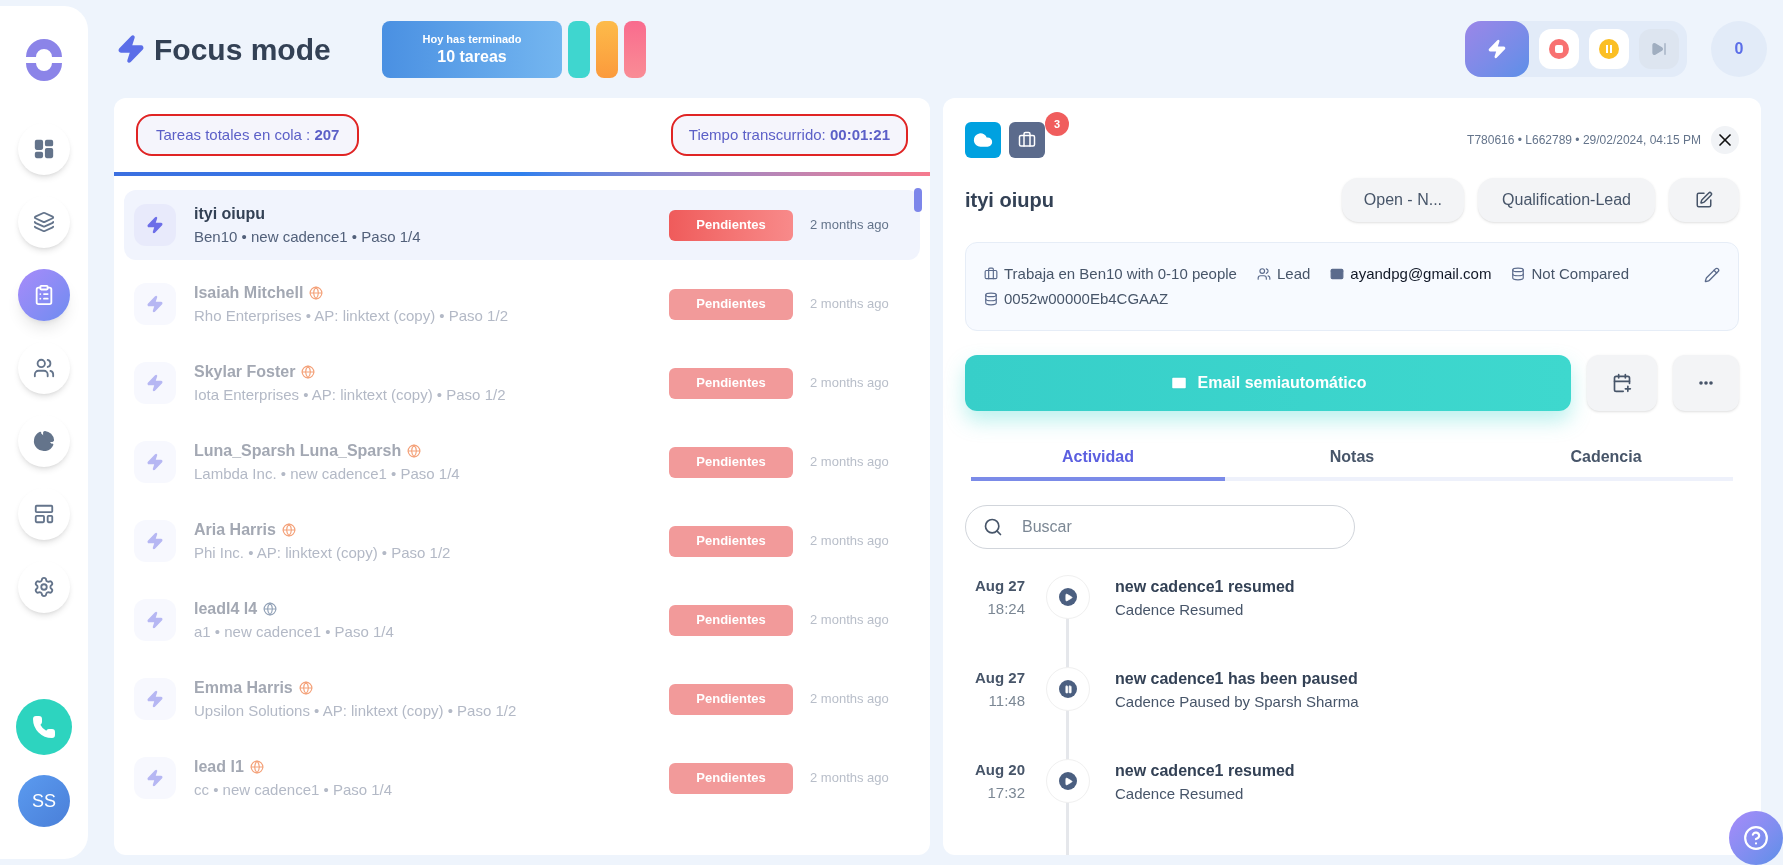 The width and height of the screenshot is (1783, 865). I want to click on event-text: Cadence Paused by Sparsh Sharma, so click(1237, 702).